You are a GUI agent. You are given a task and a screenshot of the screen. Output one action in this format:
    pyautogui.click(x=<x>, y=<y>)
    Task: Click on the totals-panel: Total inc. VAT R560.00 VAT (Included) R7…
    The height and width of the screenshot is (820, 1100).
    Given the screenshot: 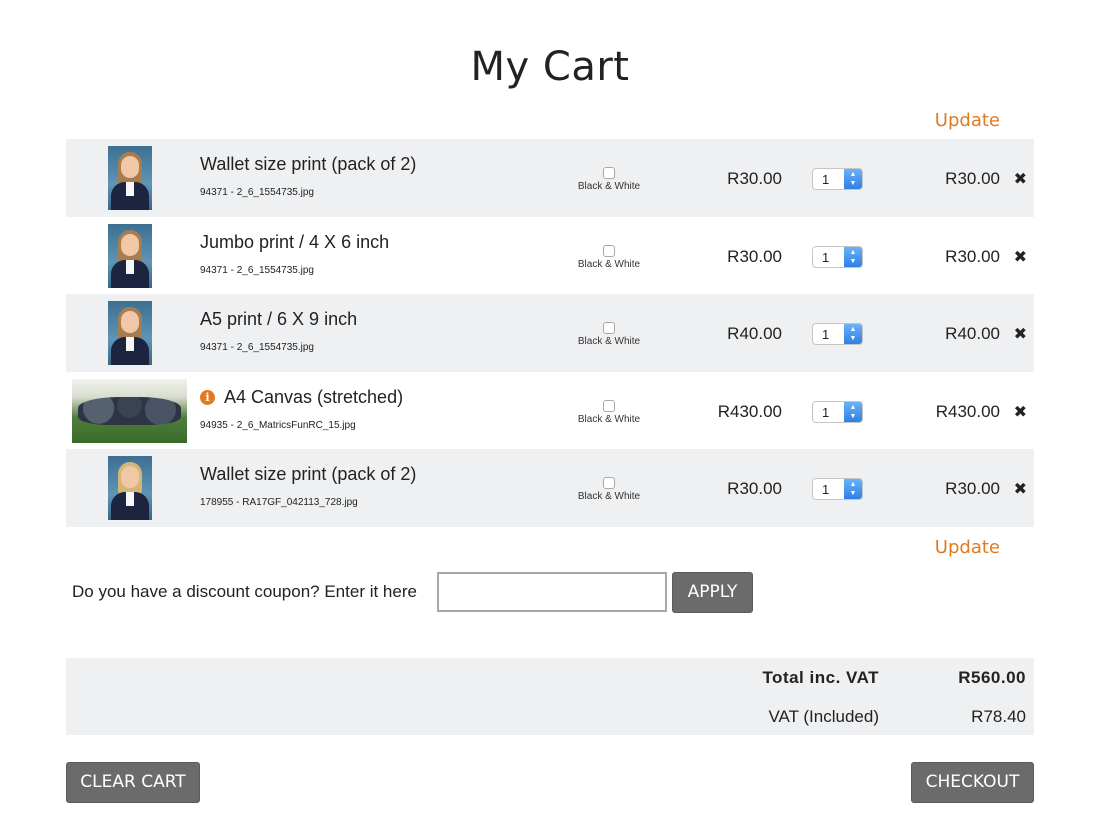 What is the action you would take?
    pyautogui.click(x=550, y=696)
    